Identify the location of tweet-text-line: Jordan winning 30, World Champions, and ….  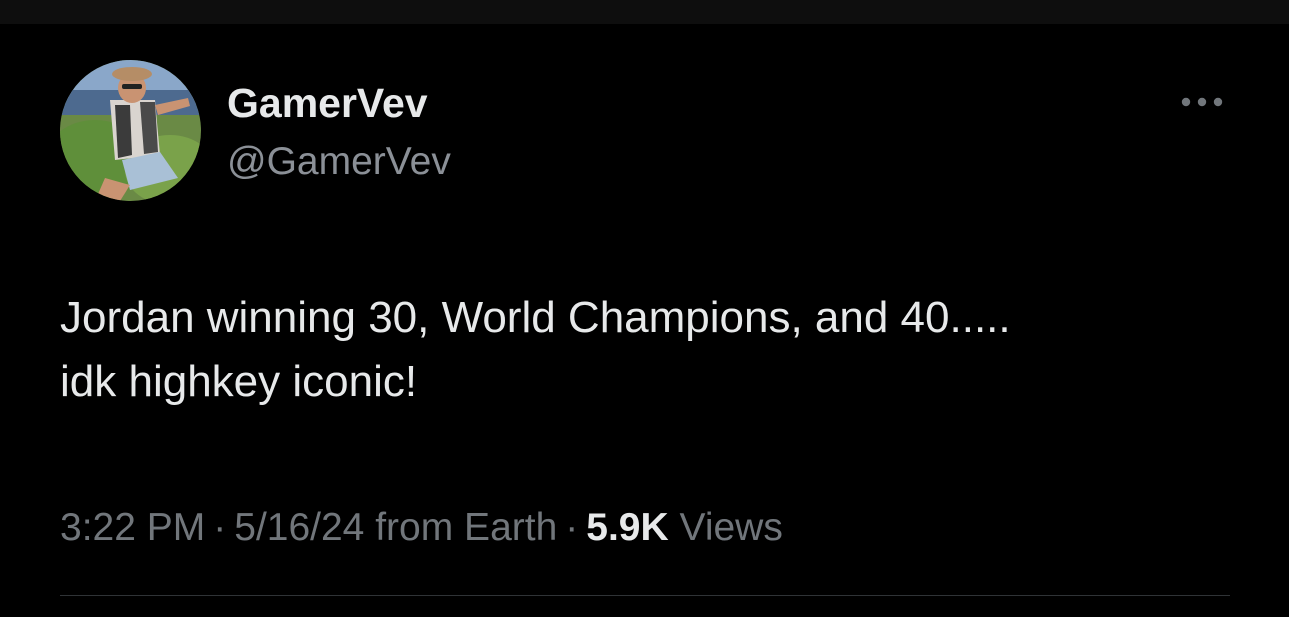
(535, 317).